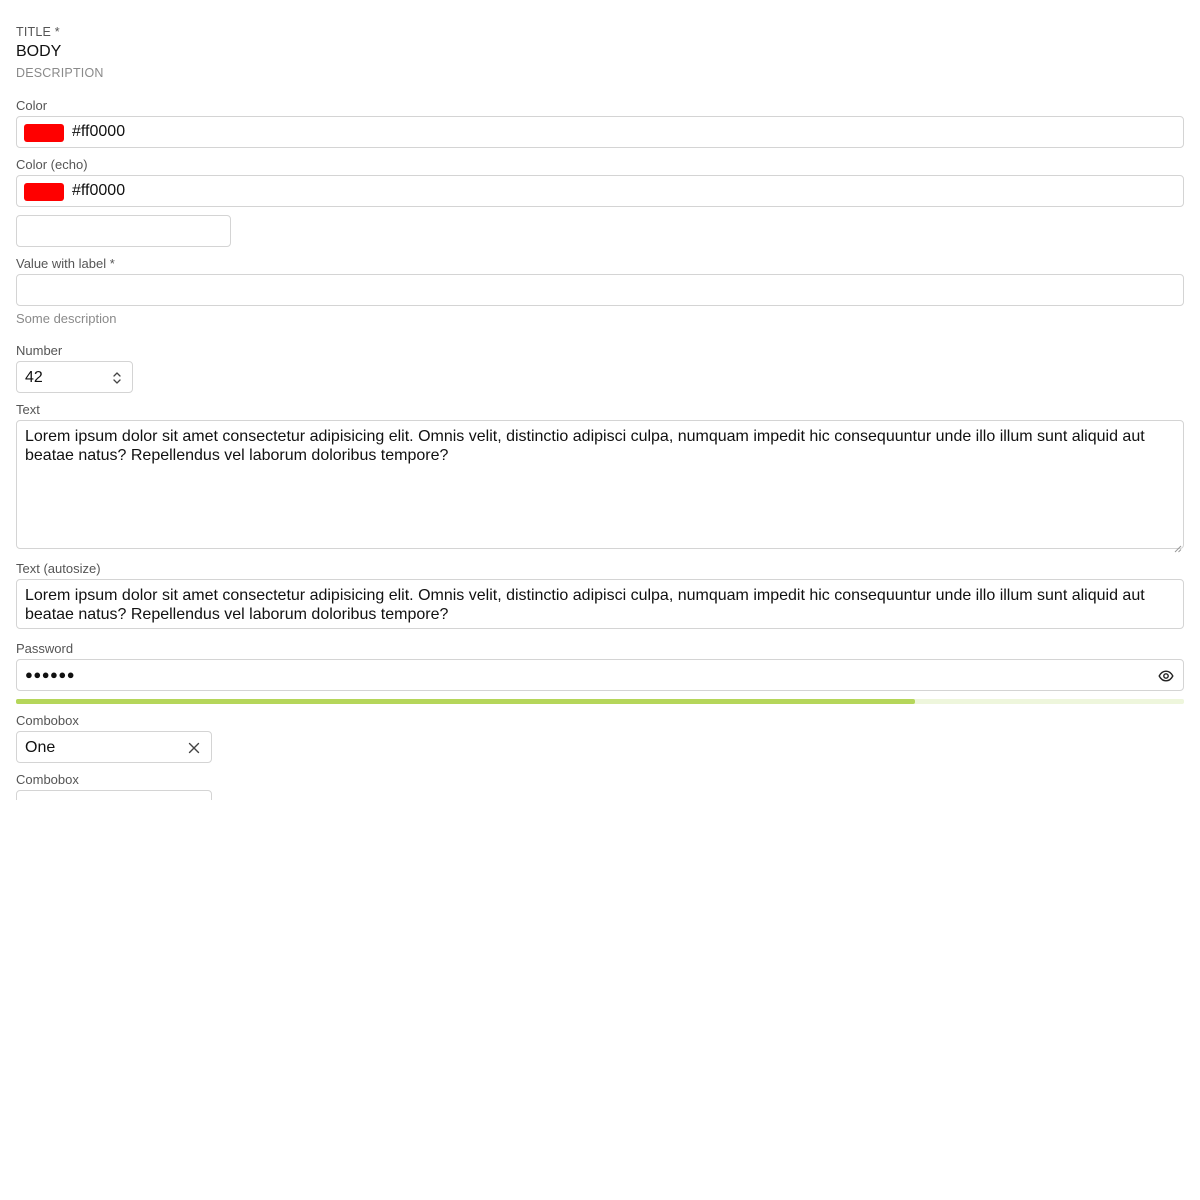  What do you see at coordinates (60, 73) in the screenshot?
I see `form-description: DESCRIPTION` at bounding box center [60, 73].